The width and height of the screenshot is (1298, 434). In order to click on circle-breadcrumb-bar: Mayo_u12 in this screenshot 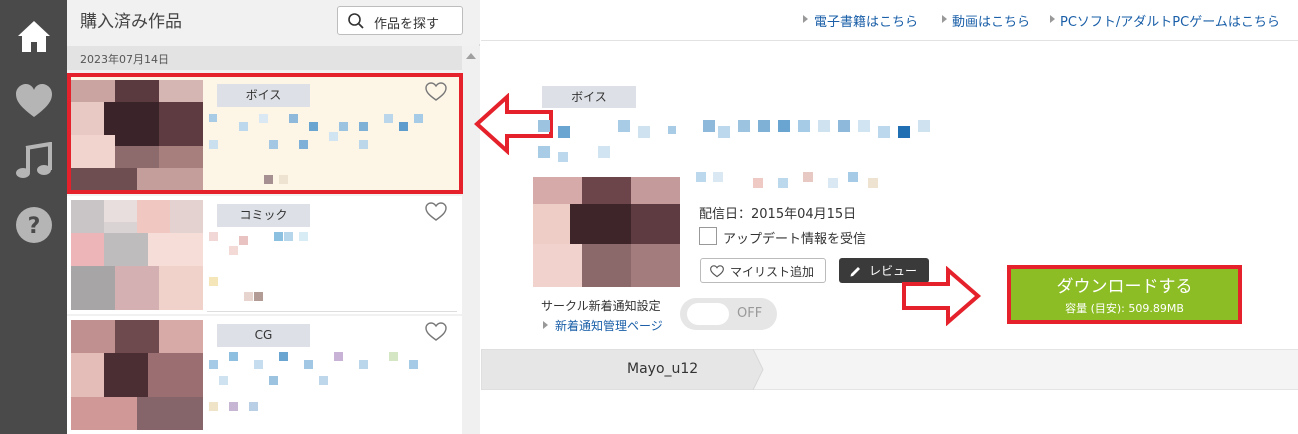, I will do `click(889, 369)`.